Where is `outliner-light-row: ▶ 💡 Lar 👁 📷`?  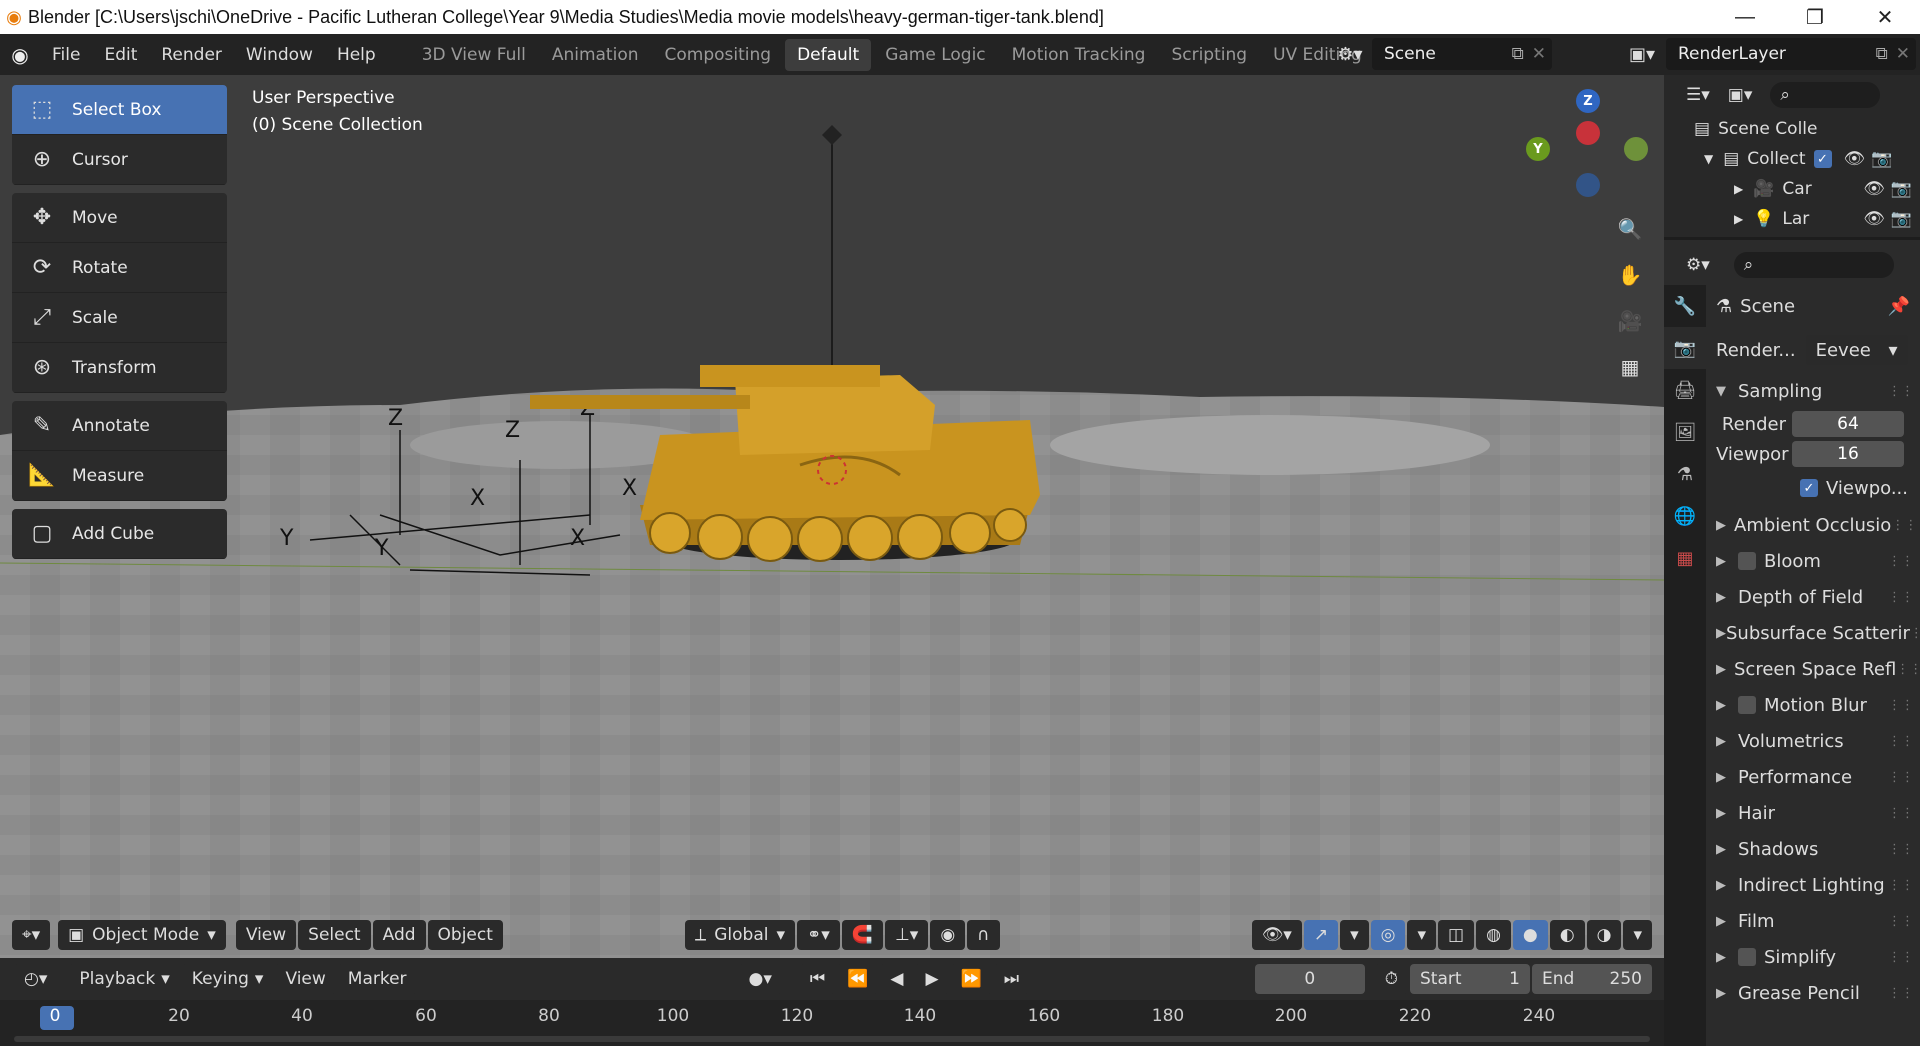
outliner-light-row: ▶ 💡 Lar 👁 📷 is located at coordinates (1827, 219).